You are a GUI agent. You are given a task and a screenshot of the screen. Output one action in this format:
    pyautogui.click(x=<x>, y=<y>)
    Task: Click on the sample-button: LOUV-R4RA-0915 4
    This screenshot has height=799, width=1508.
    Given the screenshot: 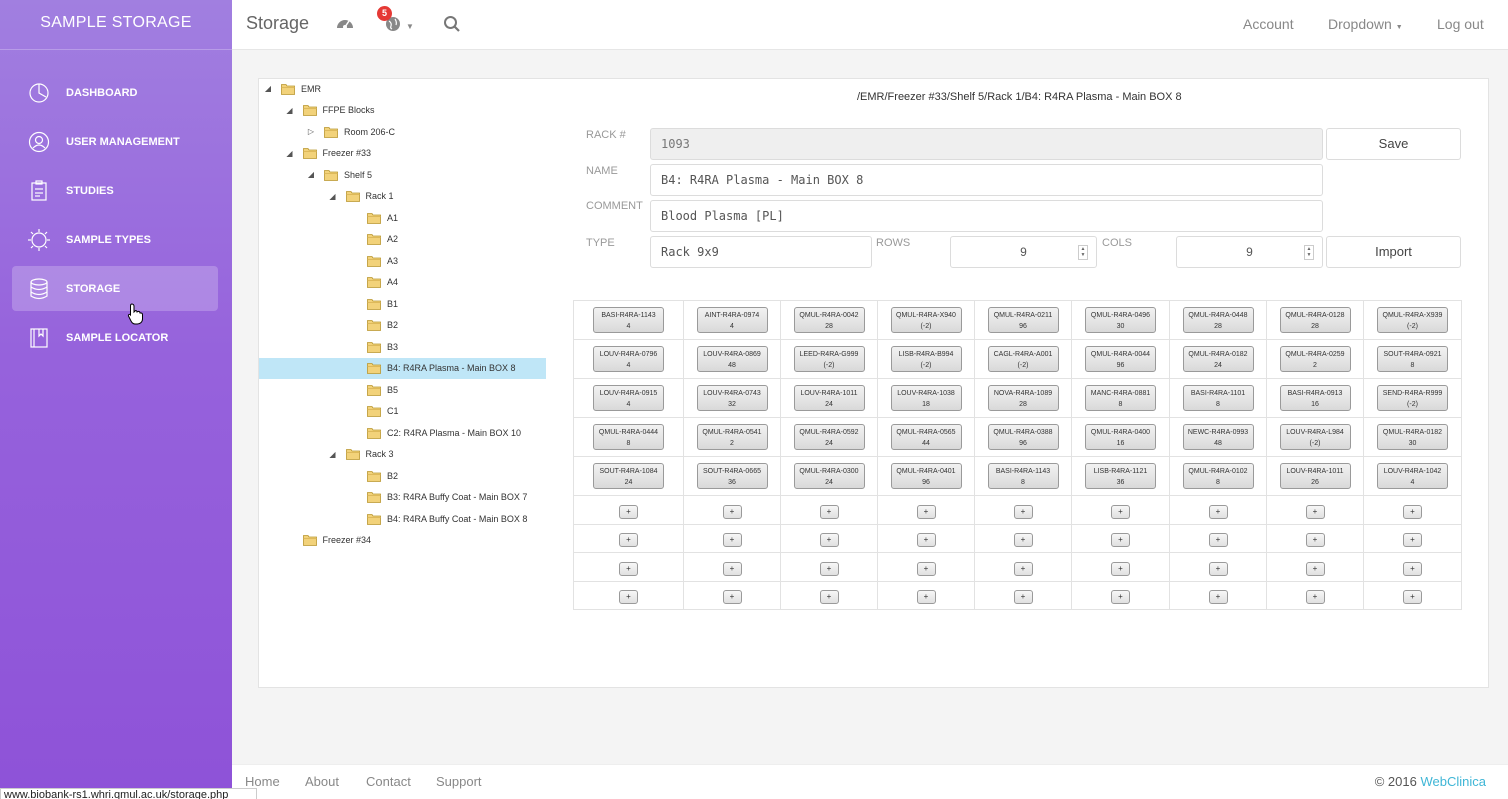 What is the action you would take?
    pyautogui.click(x=628, y=398)
    